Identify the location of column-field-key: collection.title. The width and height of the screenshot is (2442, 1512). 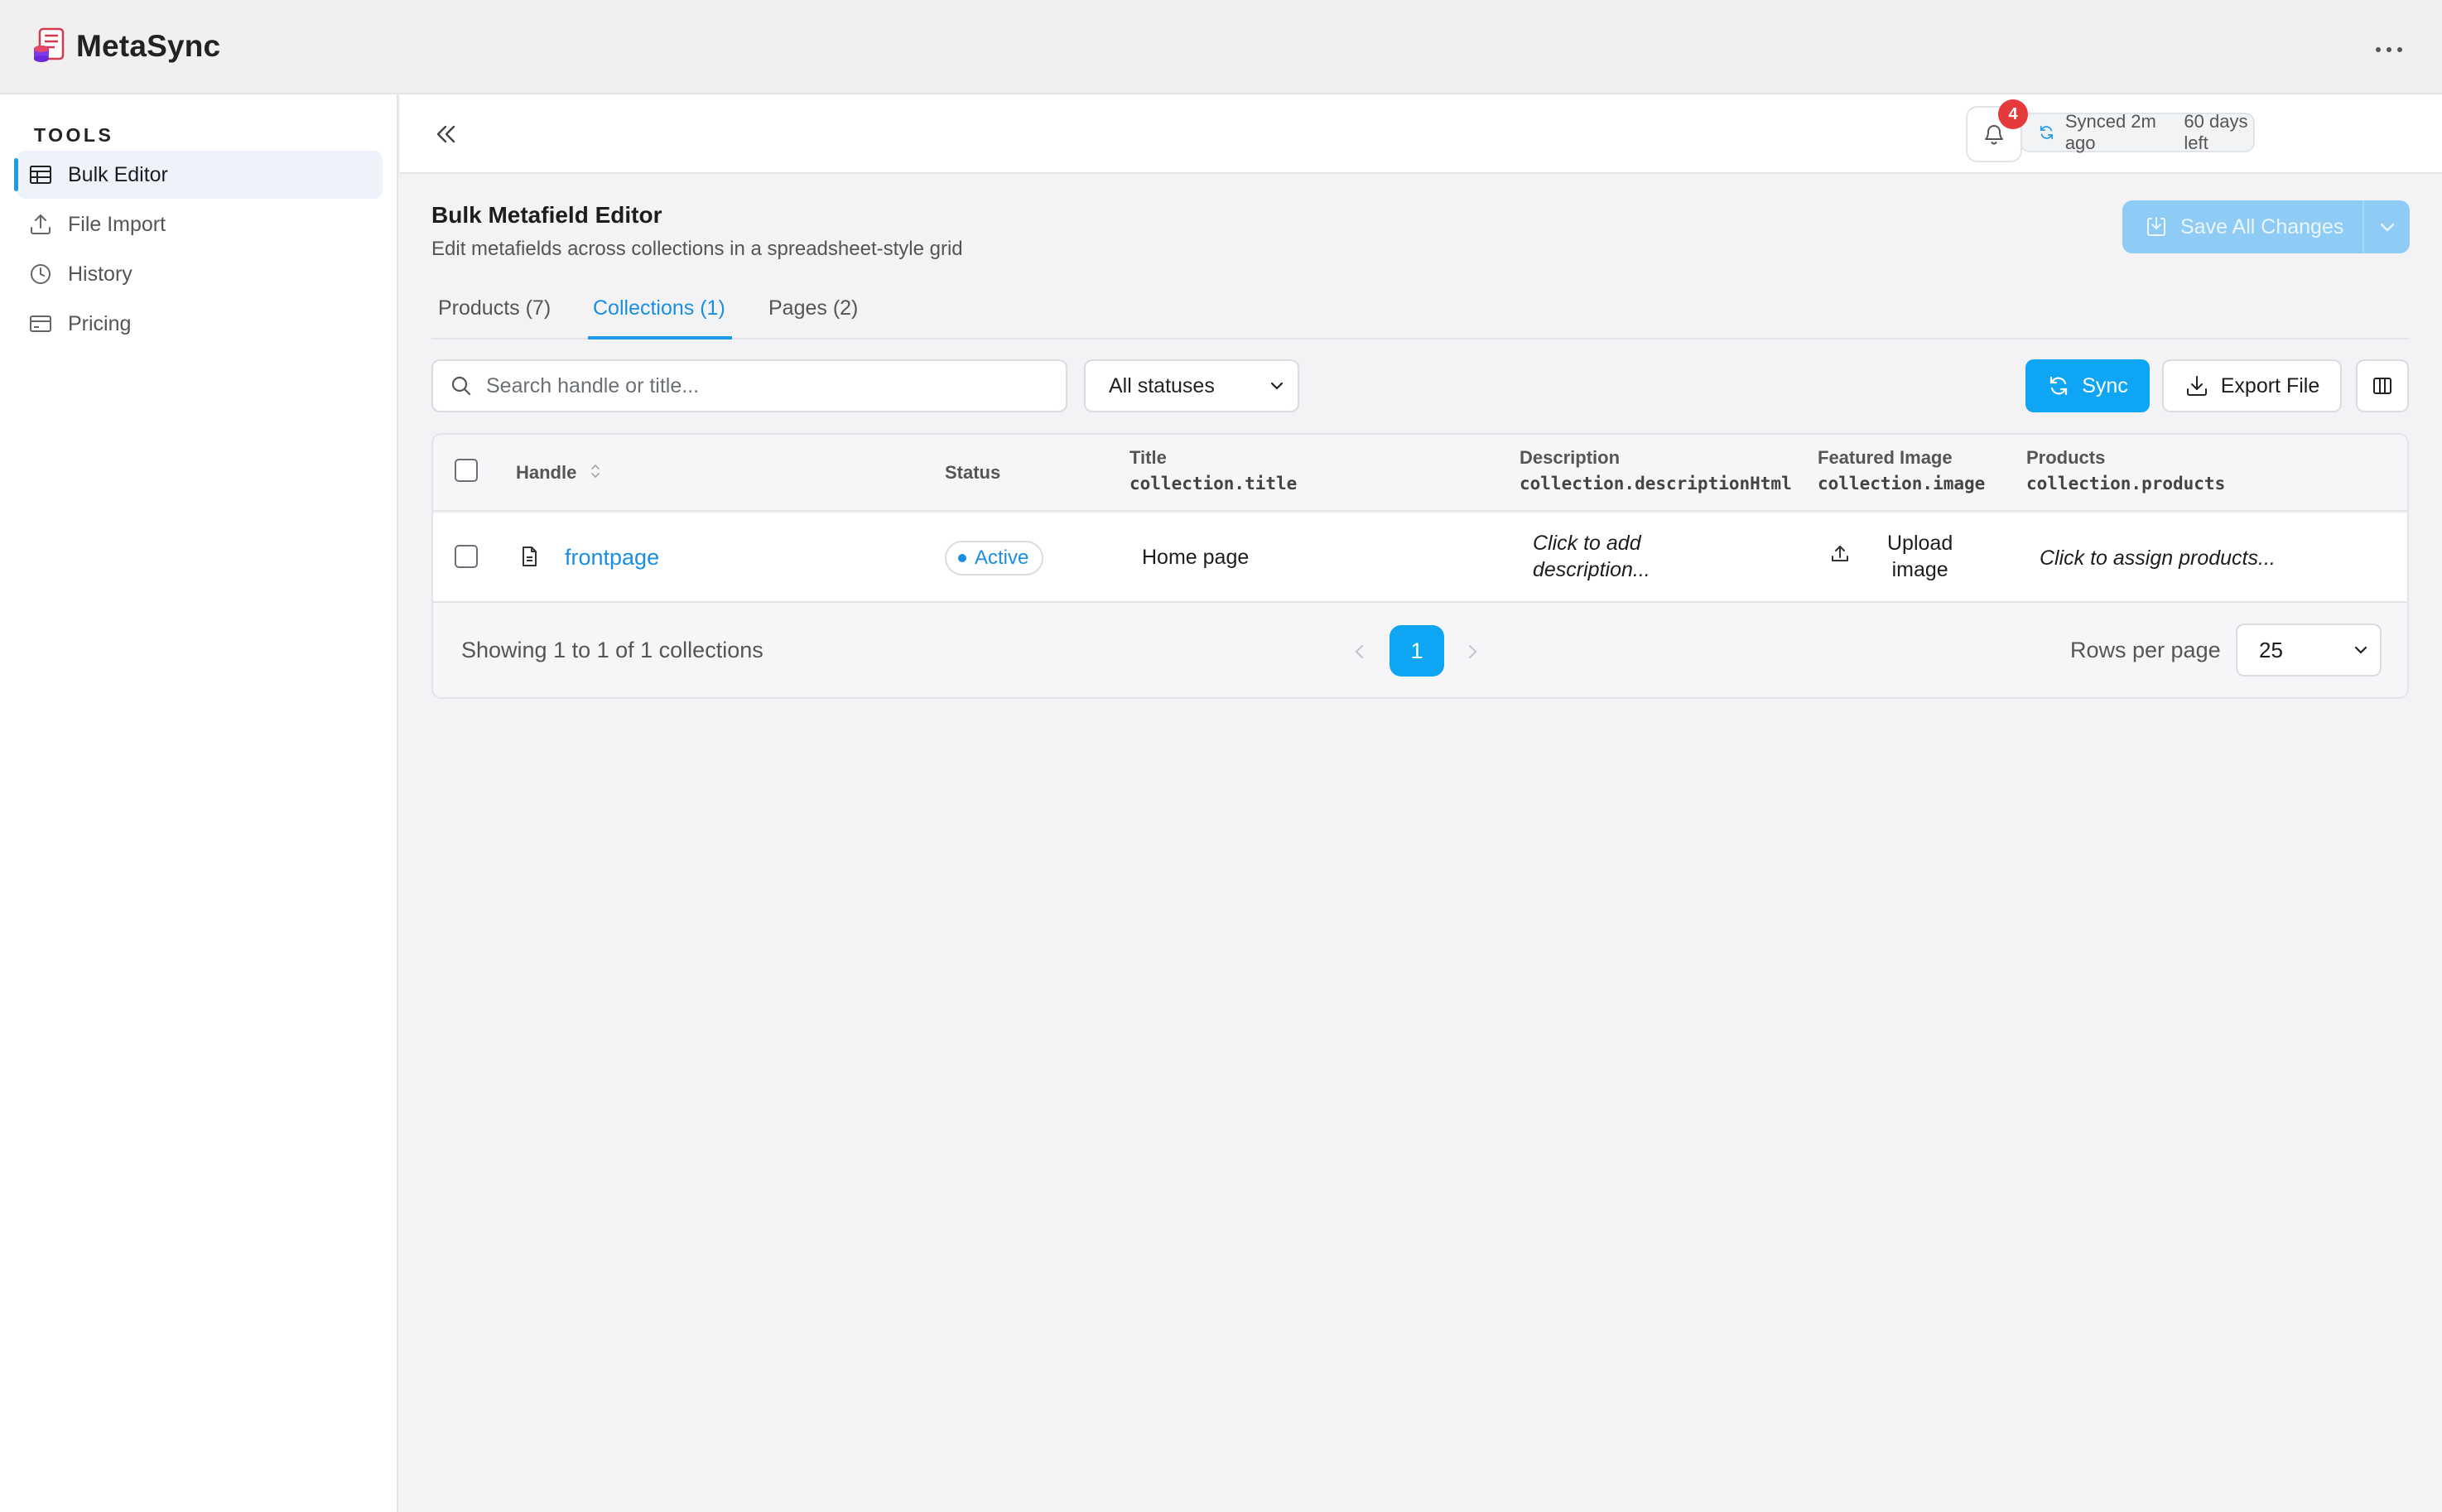
(1213, 484).